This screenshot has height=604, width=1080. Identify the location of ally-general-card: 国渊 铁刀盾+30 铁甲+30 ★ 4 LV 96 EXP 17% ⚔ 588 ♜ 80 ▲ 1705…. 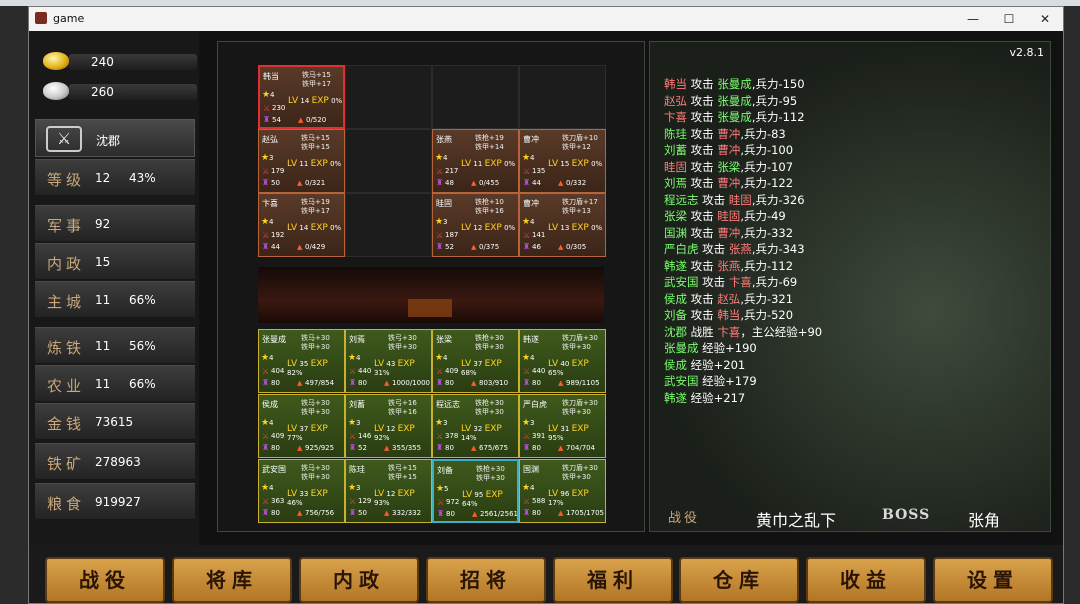
(562, 491).